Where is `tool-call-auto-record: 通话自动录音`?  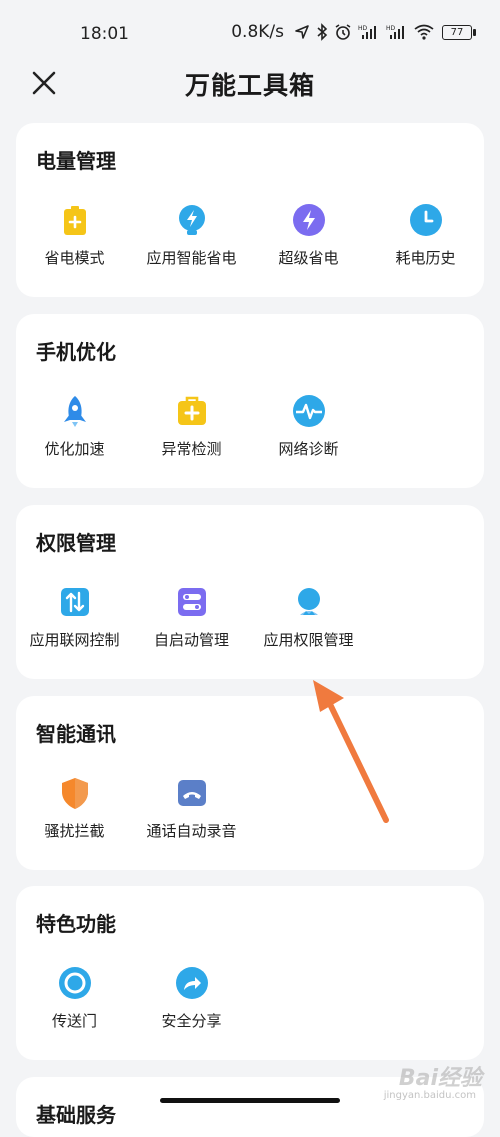
tool-call-auto-record: 通话自动录音 is located at coordinates (191, 811).